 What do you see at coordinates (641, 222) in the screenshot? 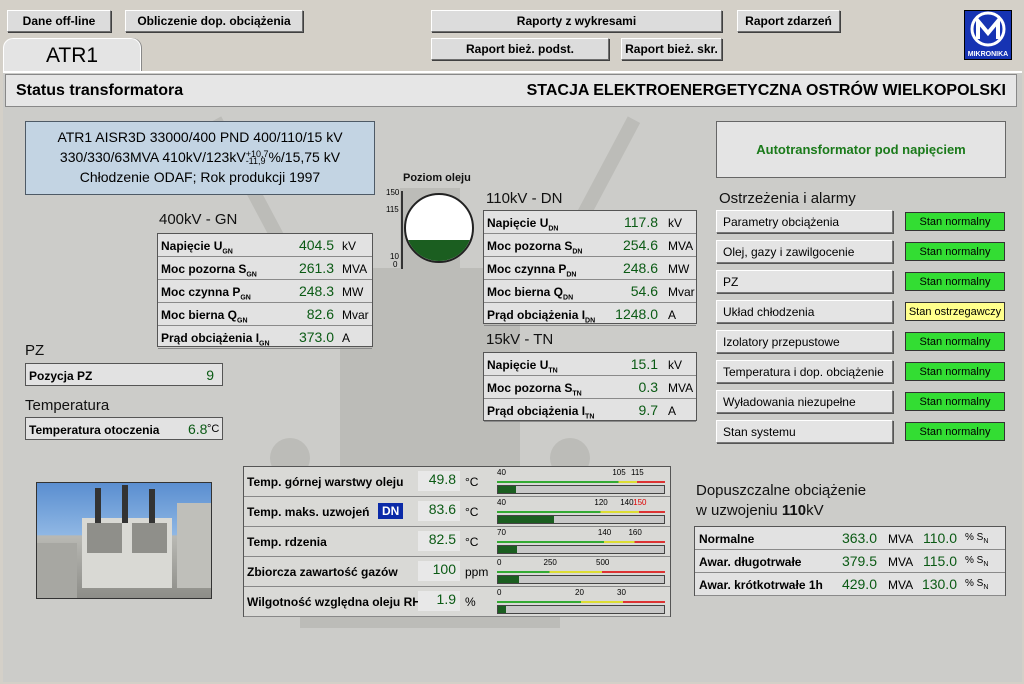
I see `measure-value: 117.8` at bounding box center [641, 222].